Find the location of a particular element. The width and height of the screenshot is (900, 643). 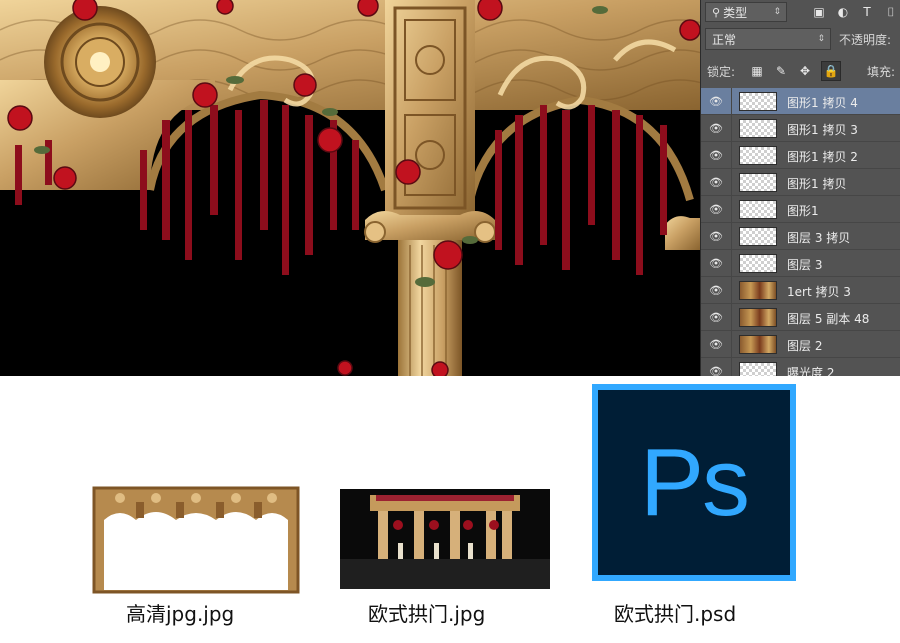

blend-mode-value: 正常 is located at coordinates (724, 39).